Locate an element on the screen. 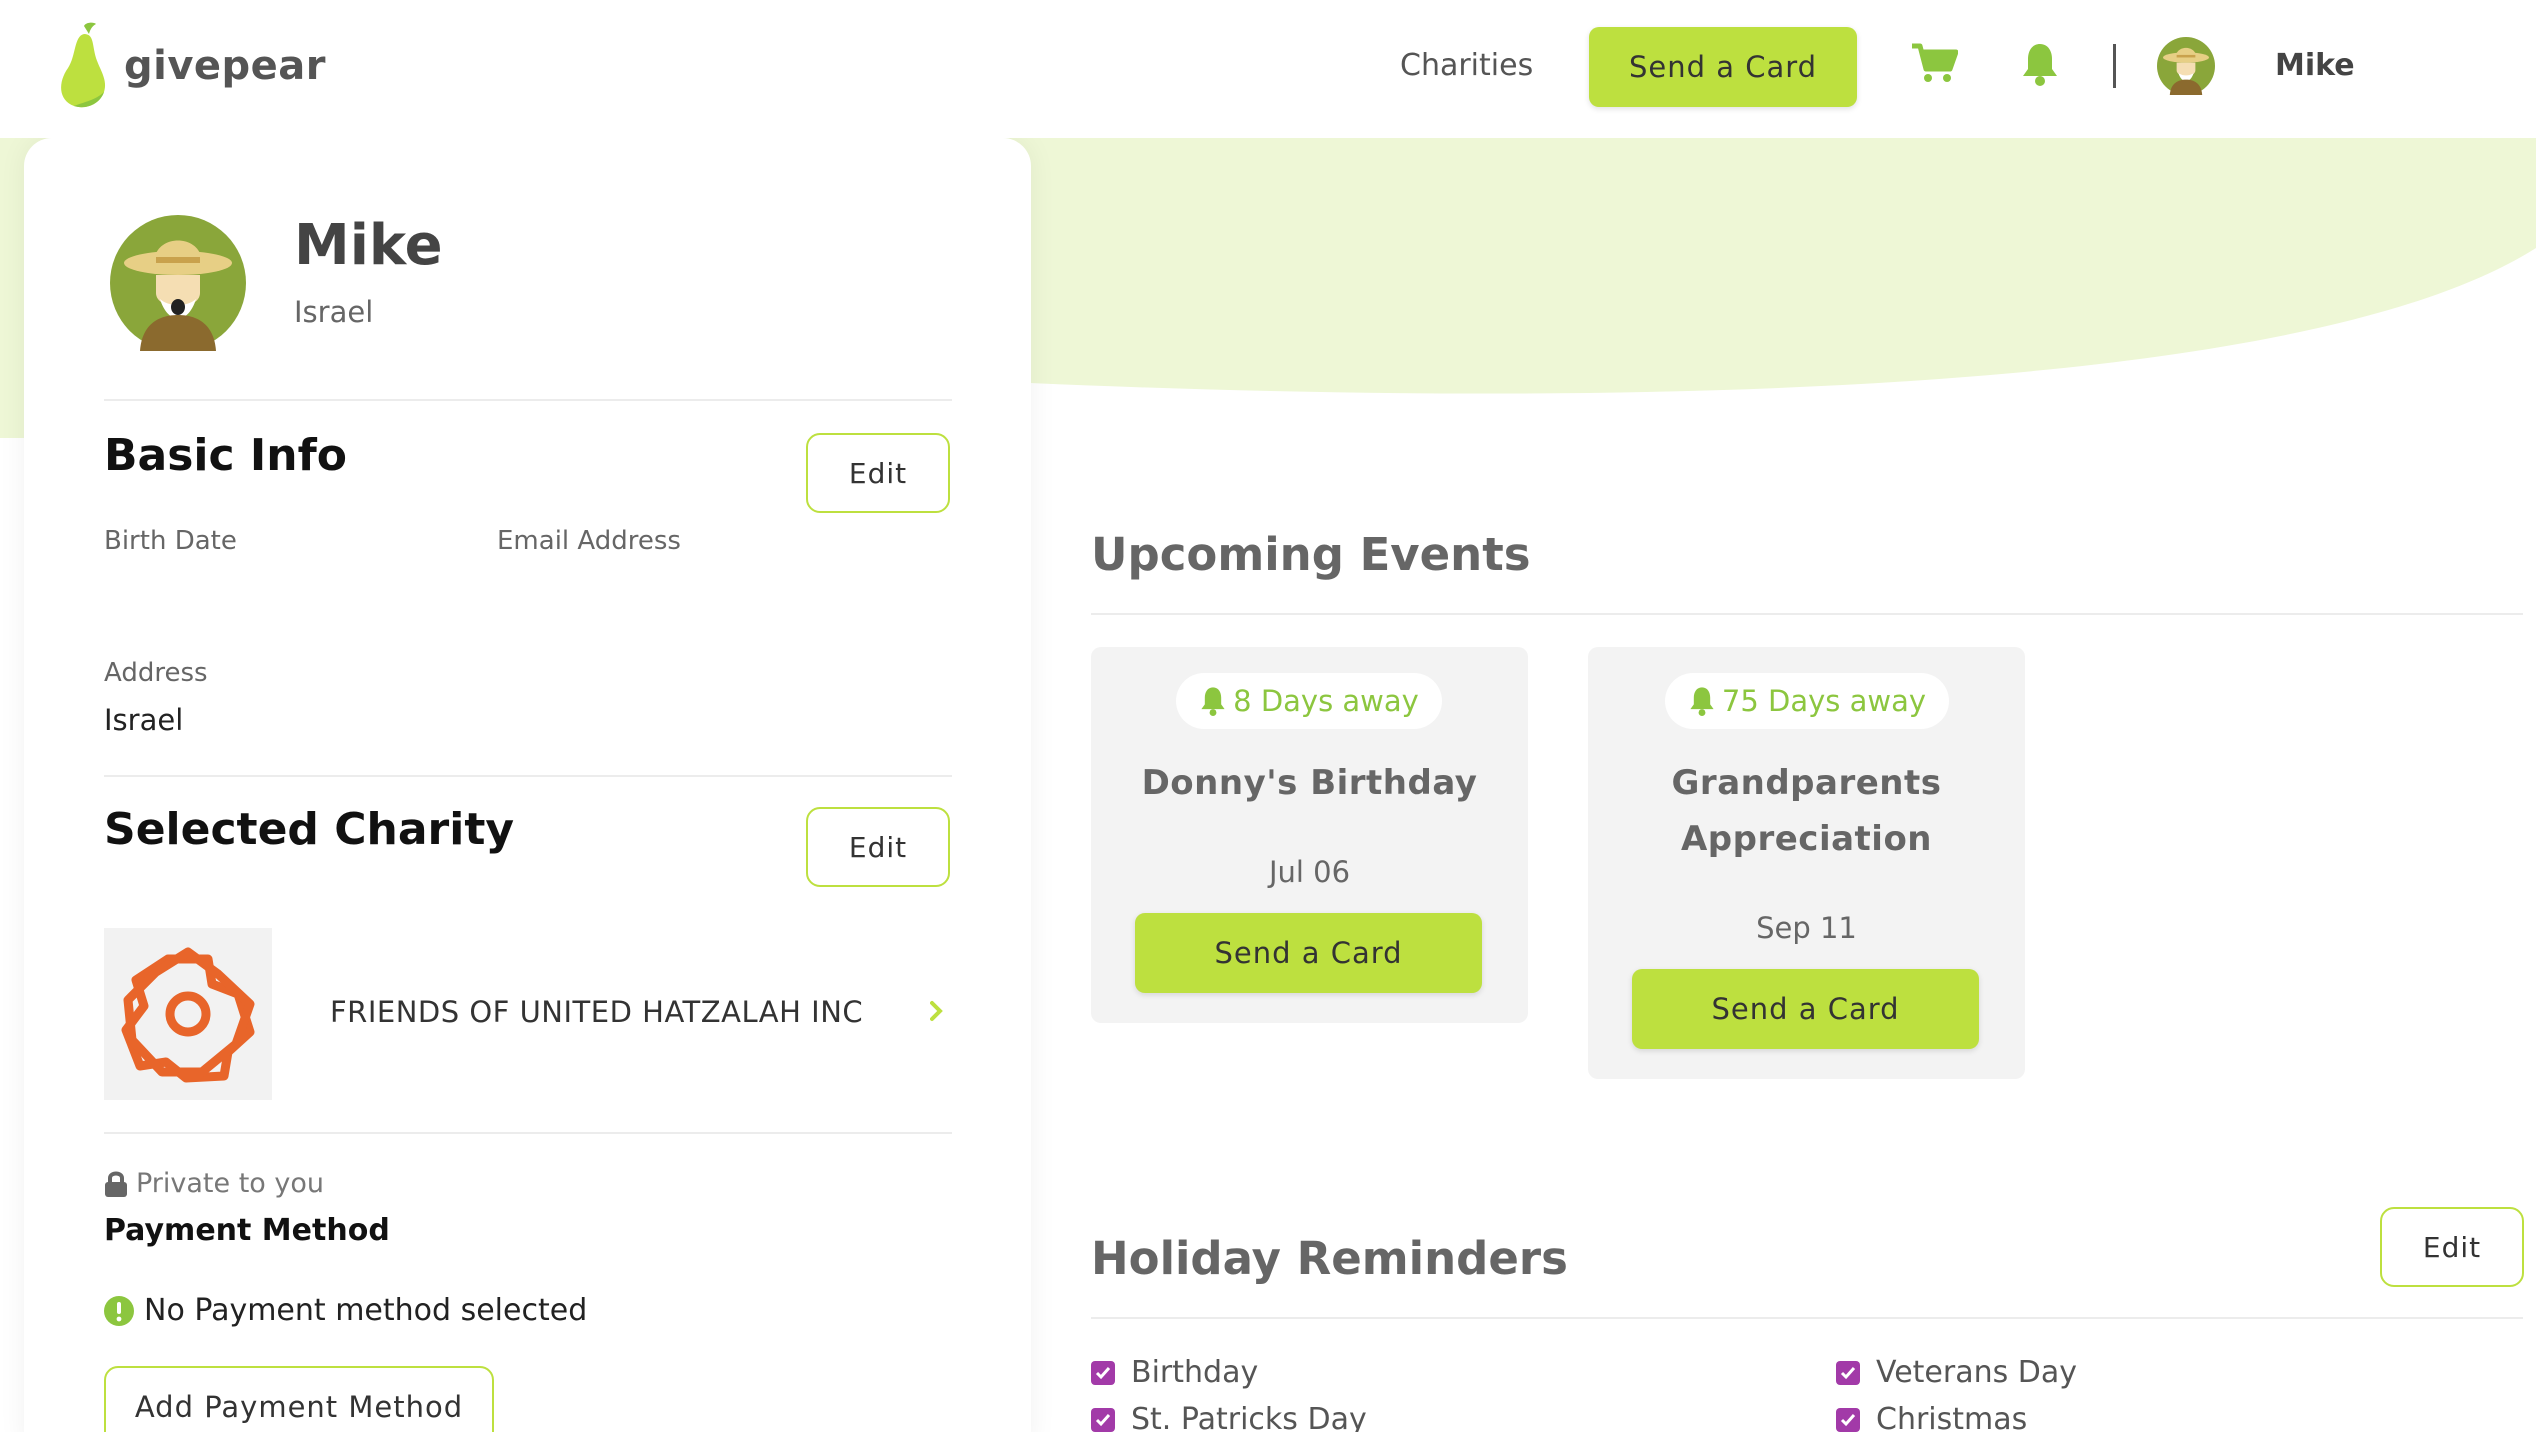  private-label: Private to you is located at coordinates (230, 1183).